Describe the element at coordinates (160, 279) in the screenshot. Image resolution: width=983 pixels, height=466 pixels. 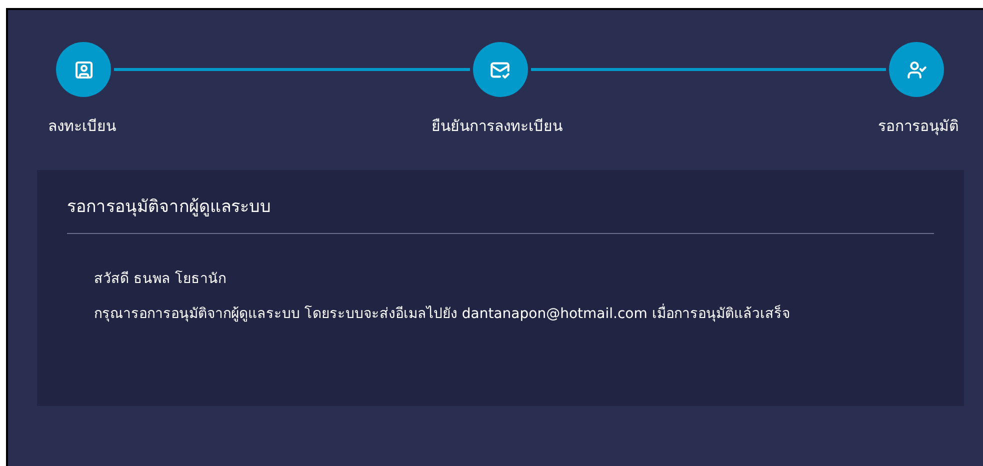
I see `message-text: สวัสดี ธนพล โยธานัก` at that location.